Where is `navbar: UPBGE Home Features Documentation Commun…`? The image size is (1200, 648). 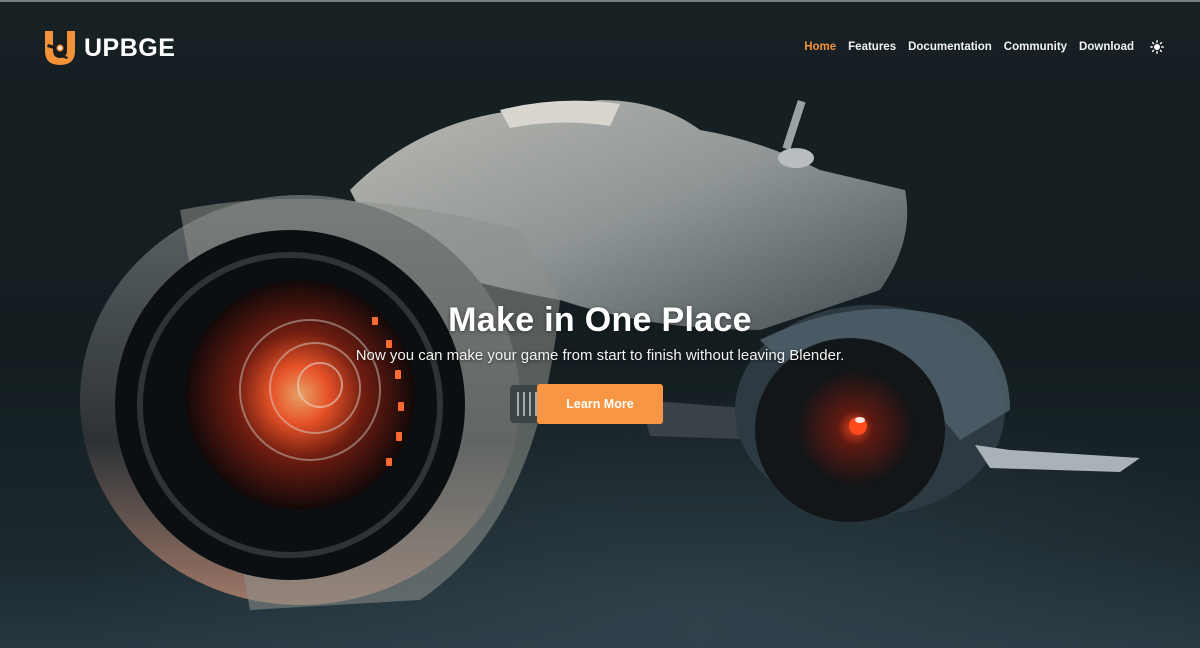
navbar: UPBGE Home Features Documentation Commun… is located at coordinates (600, 48).